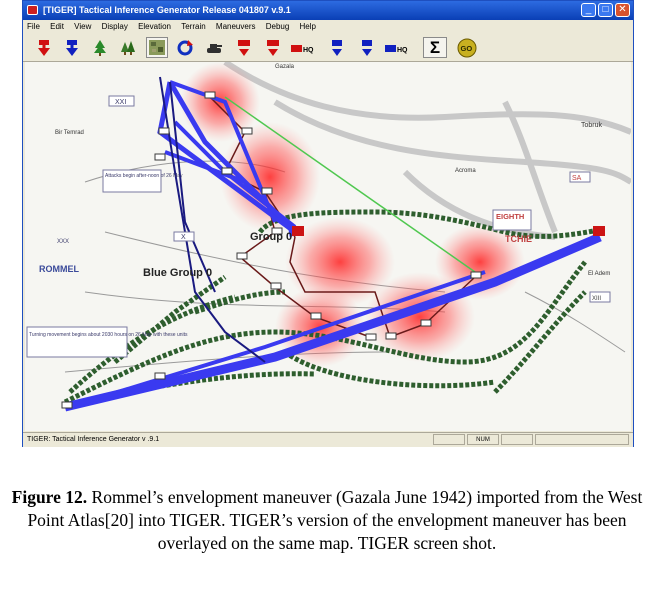 The width and height of the screenshot is (654, 606). I want to click on minimize-button: _, so click(588, 10).